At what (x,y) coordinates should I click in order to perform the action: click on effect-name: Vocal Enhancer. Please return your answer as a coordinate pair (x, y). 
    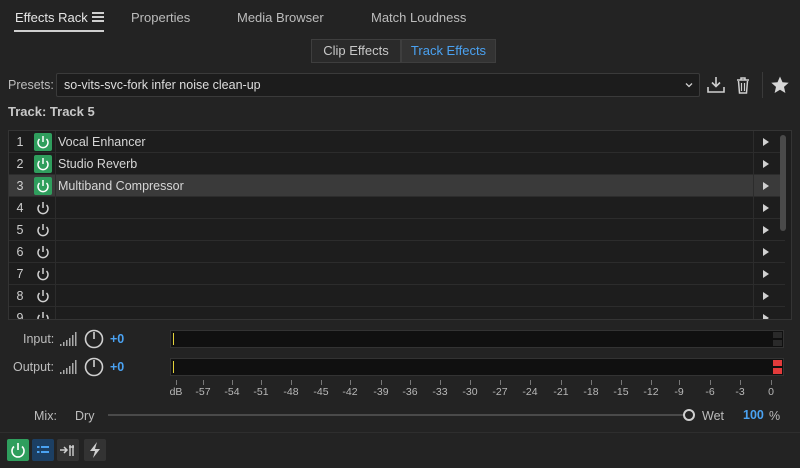
    Looking at the image, I should click on (102, 142).